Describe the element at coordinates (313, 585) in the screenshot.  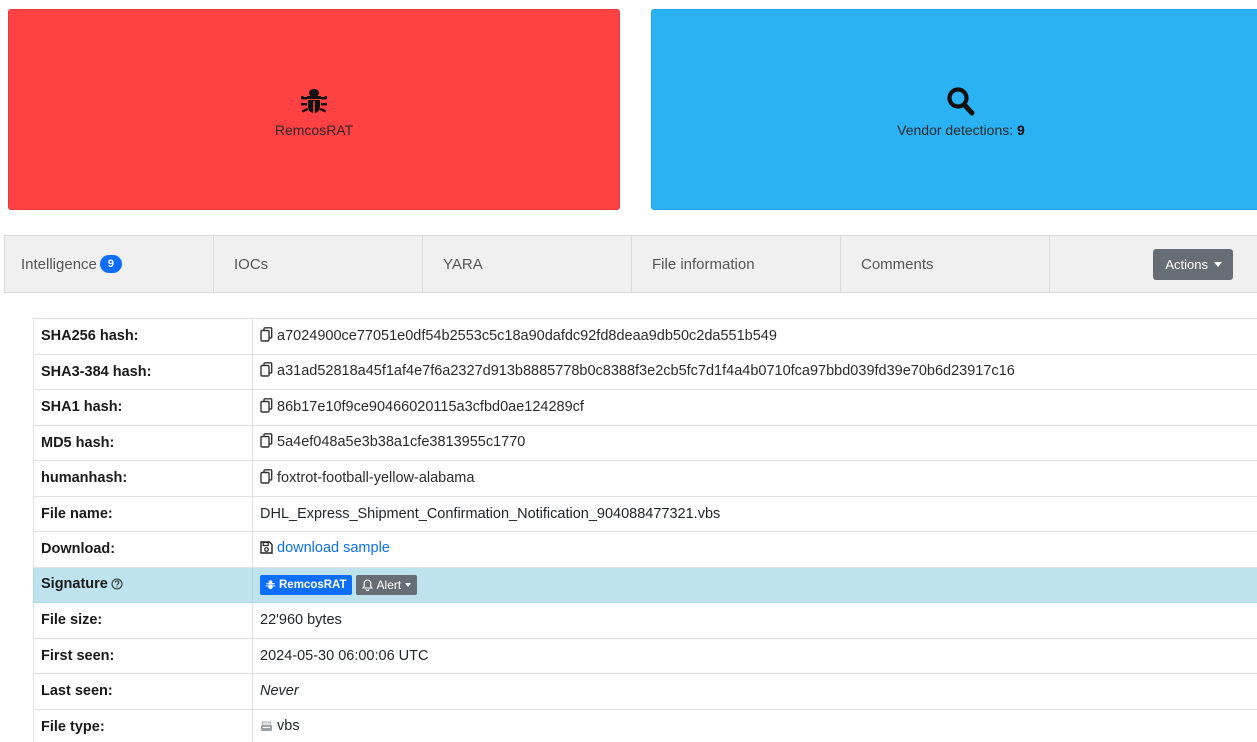
I see `signature-tag-label: RemcosRAT` at that location.